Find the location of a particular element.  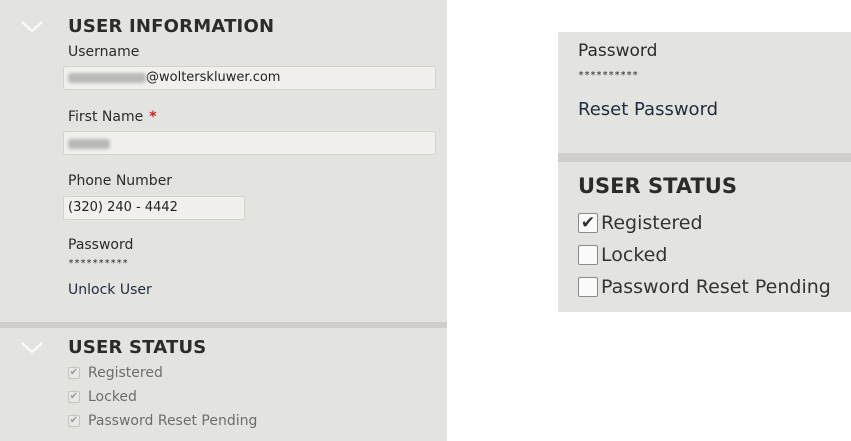

first-name-field is located at coordinates (249, 143).